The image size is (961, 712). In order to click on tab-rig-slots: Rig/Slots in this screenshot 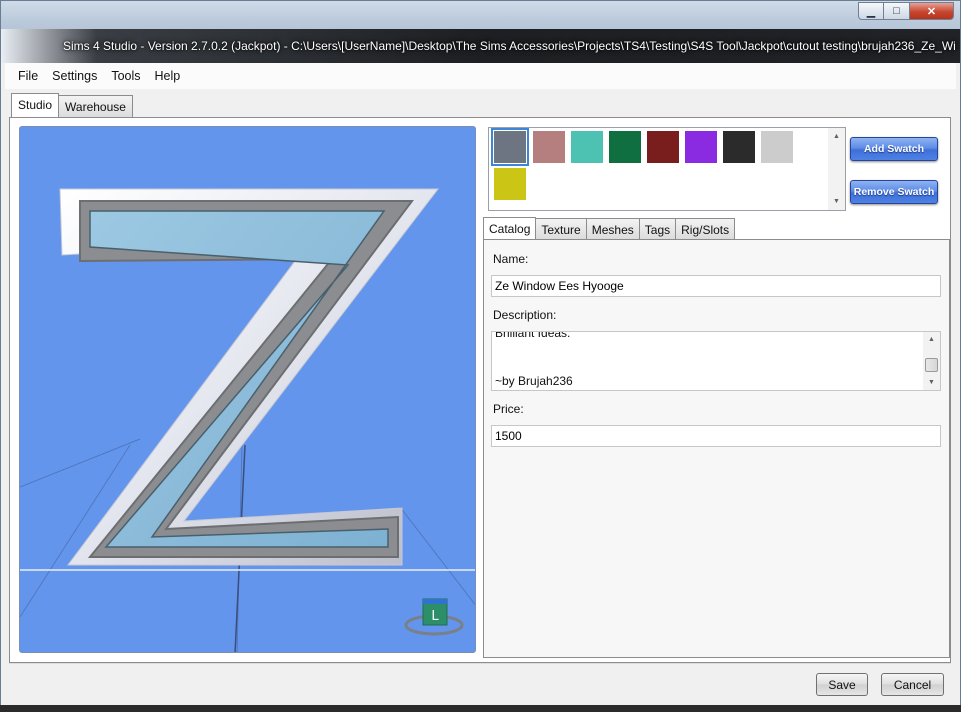, I will do `click(705, 228)`.